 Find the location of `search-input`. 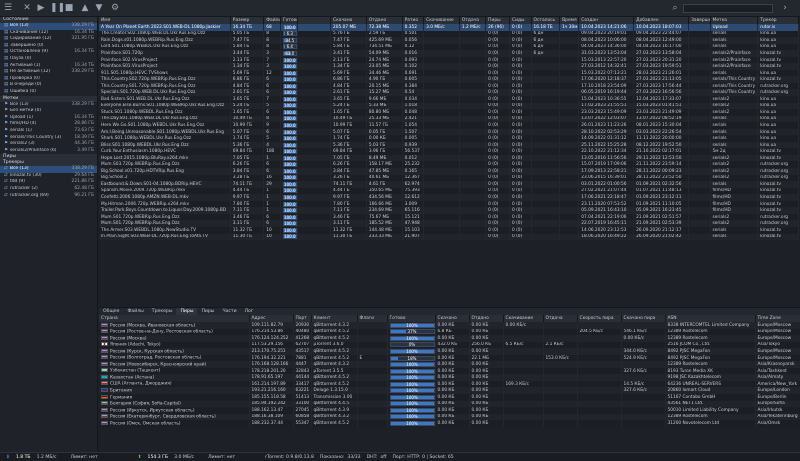

search-input is located at coordinates (728, 8).